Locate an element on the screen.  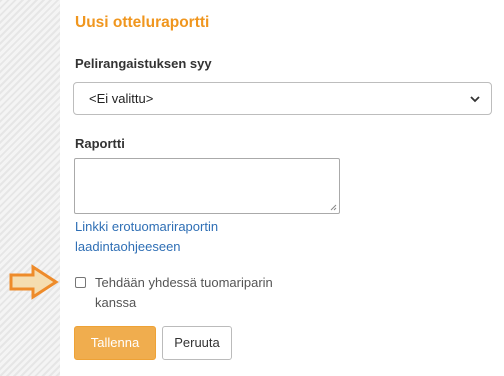
save-button: Tallenna is located at coordinates (115, 343).